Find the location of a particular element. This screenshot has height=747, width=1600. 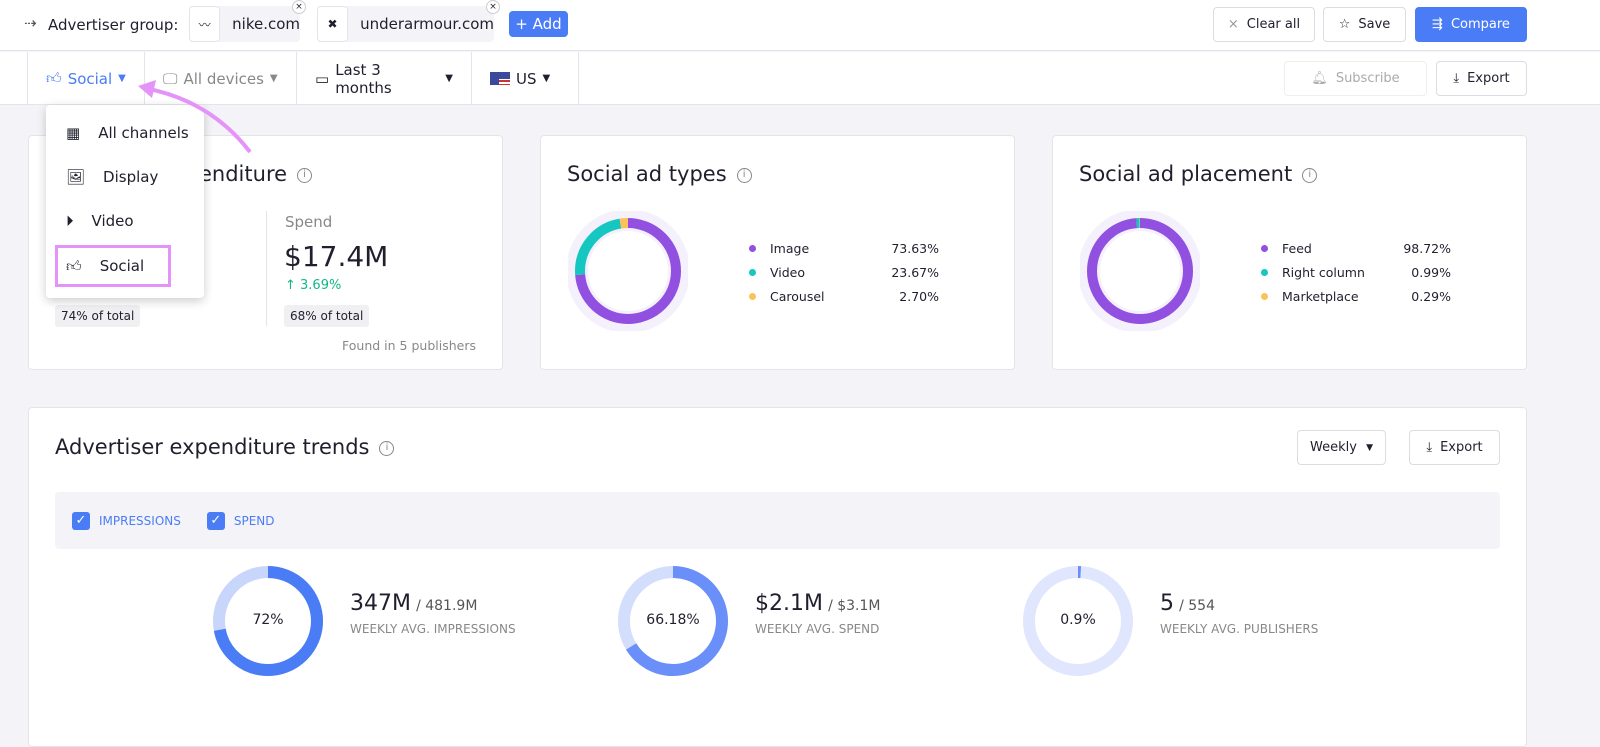

legend-item: Video 23.67% is located at coordinates (844, 272).